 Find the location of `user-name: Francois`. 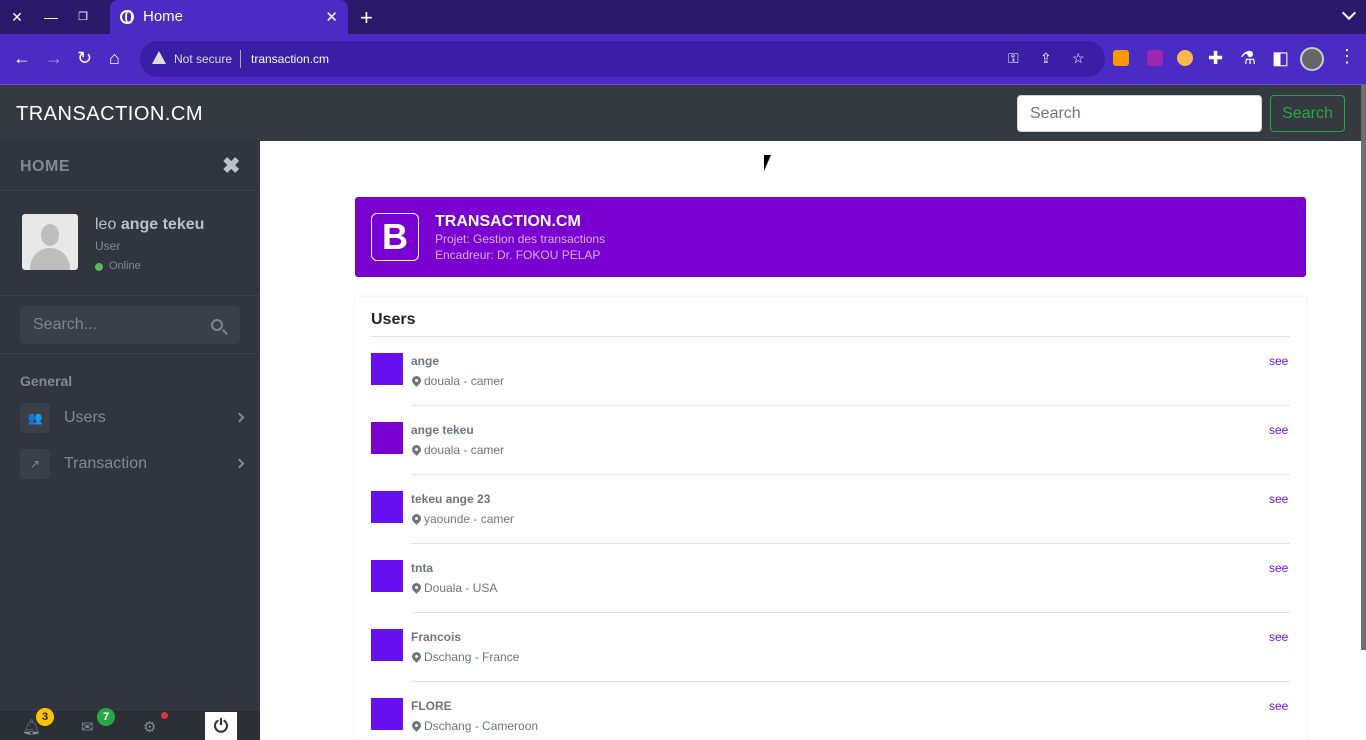

user-name: Francois is located at coordinates (436, 637).